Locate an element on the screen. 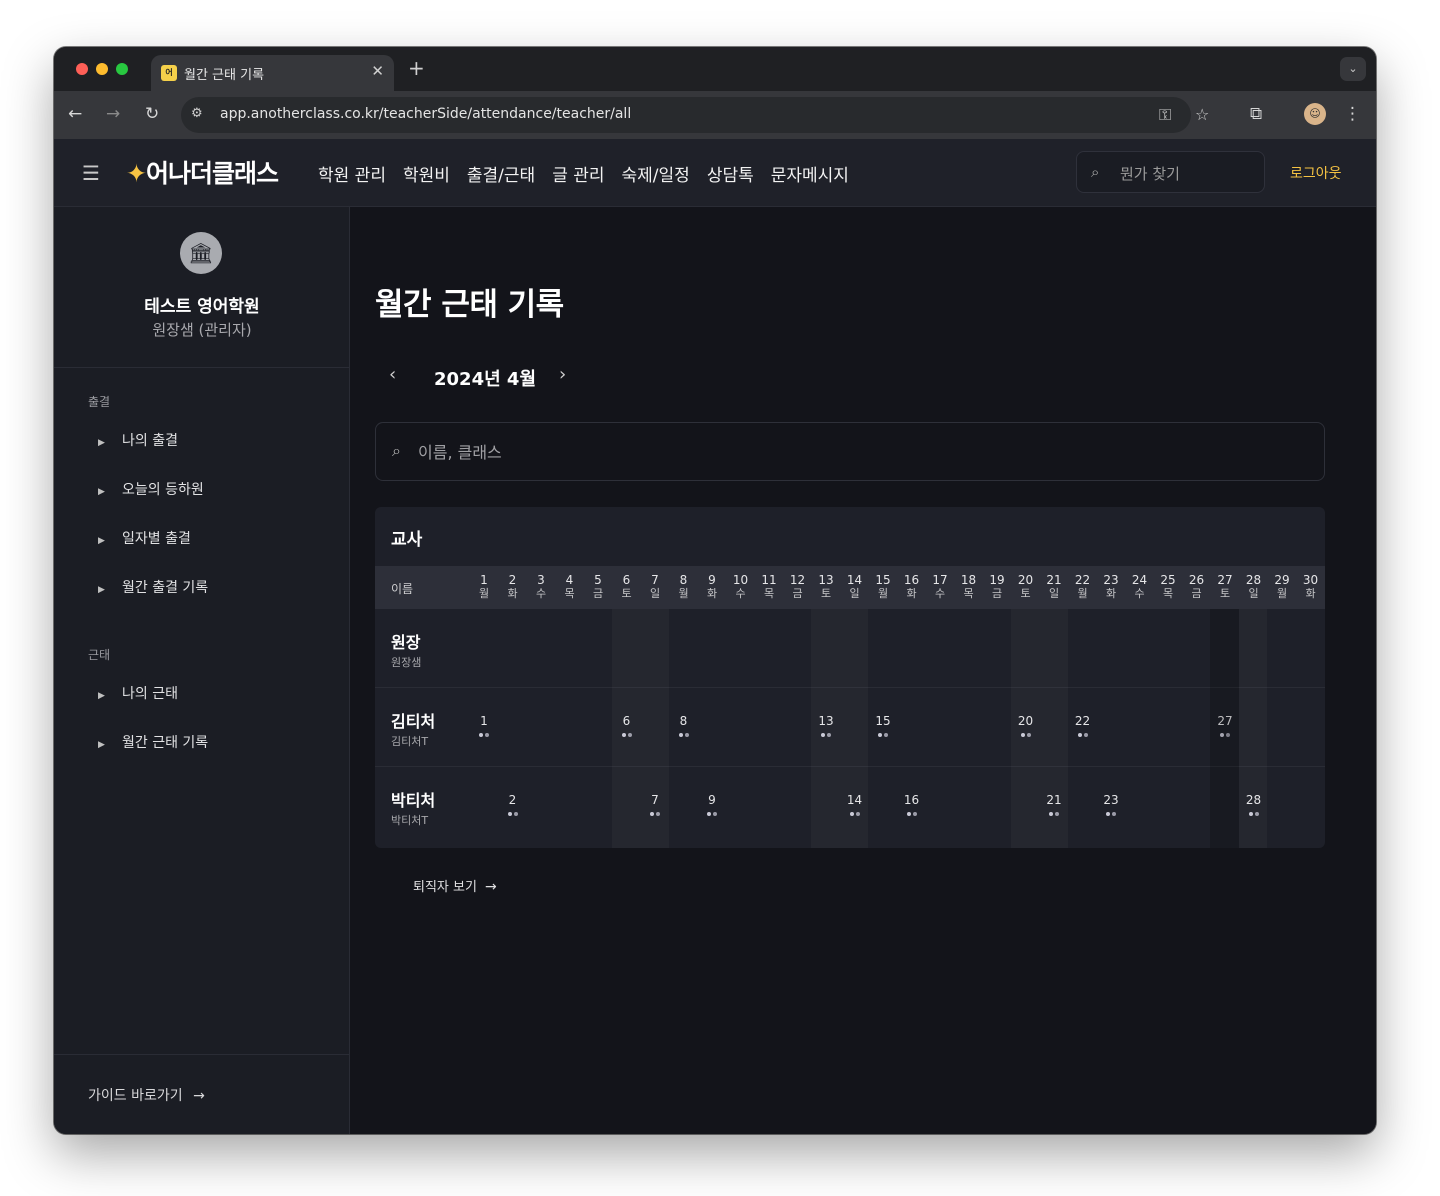 This screenshot has height=1196, width=1440. nav-item-homework: 숙제/일정 is located at coordinates (656, 173).